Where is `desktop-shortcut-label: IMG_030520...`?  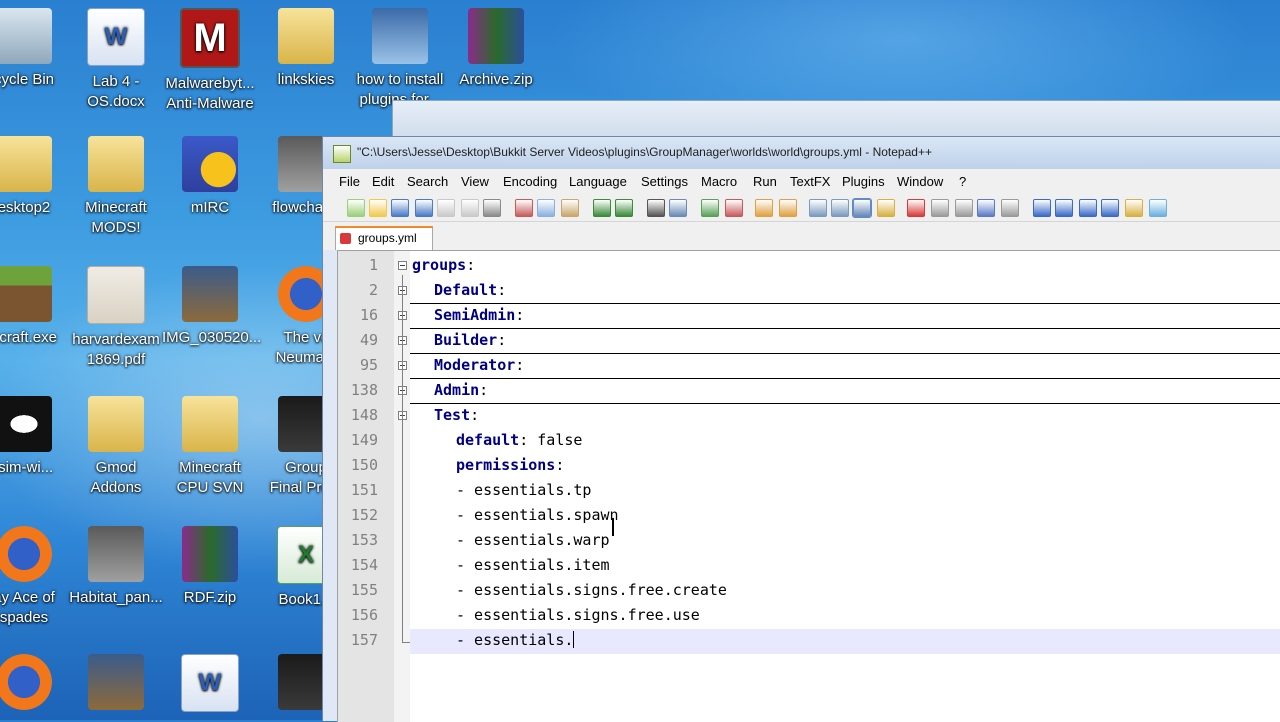
desktop-shortcut-label: IMG_030520... is located at coordinates (212, 337).